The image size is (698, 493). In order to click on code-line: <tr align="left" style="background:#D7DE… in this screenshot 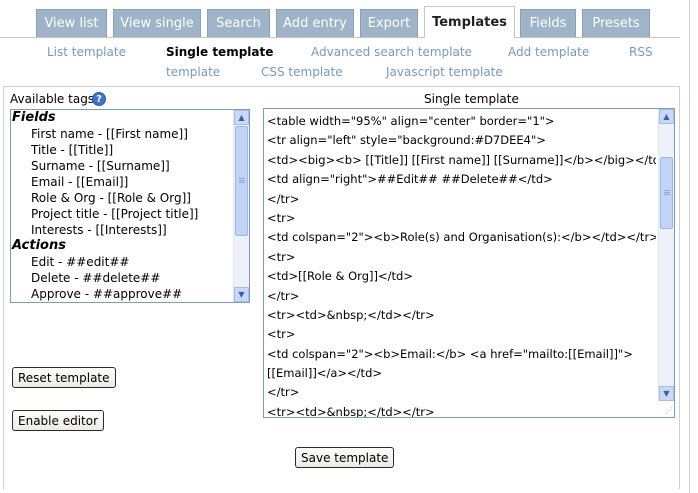, I will do `click(406, 140)`.